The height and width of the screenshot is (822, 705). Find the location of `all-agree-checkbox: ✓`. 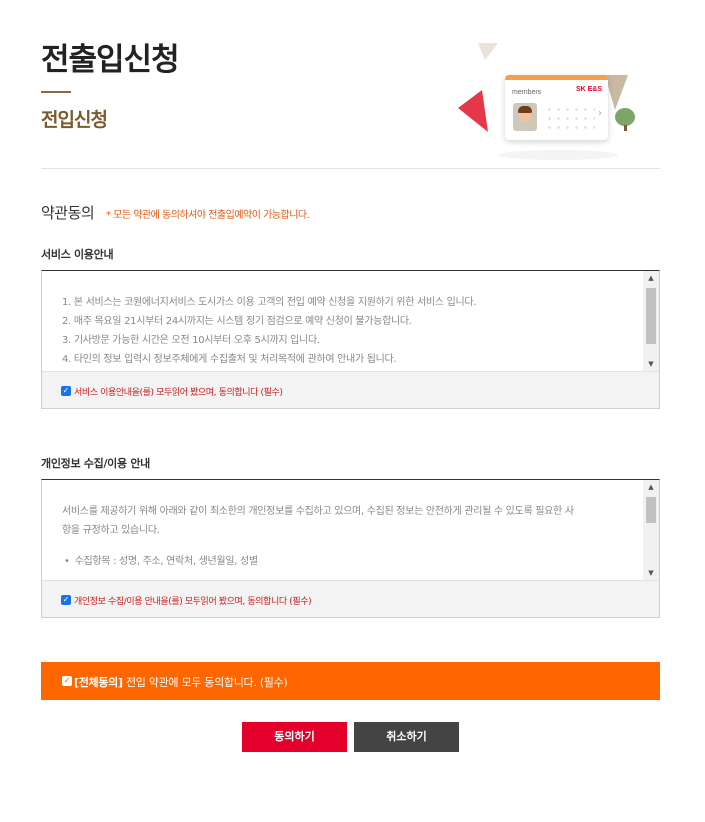

all-agree-checkbox: ✓ is located at coordinates (67, 681).